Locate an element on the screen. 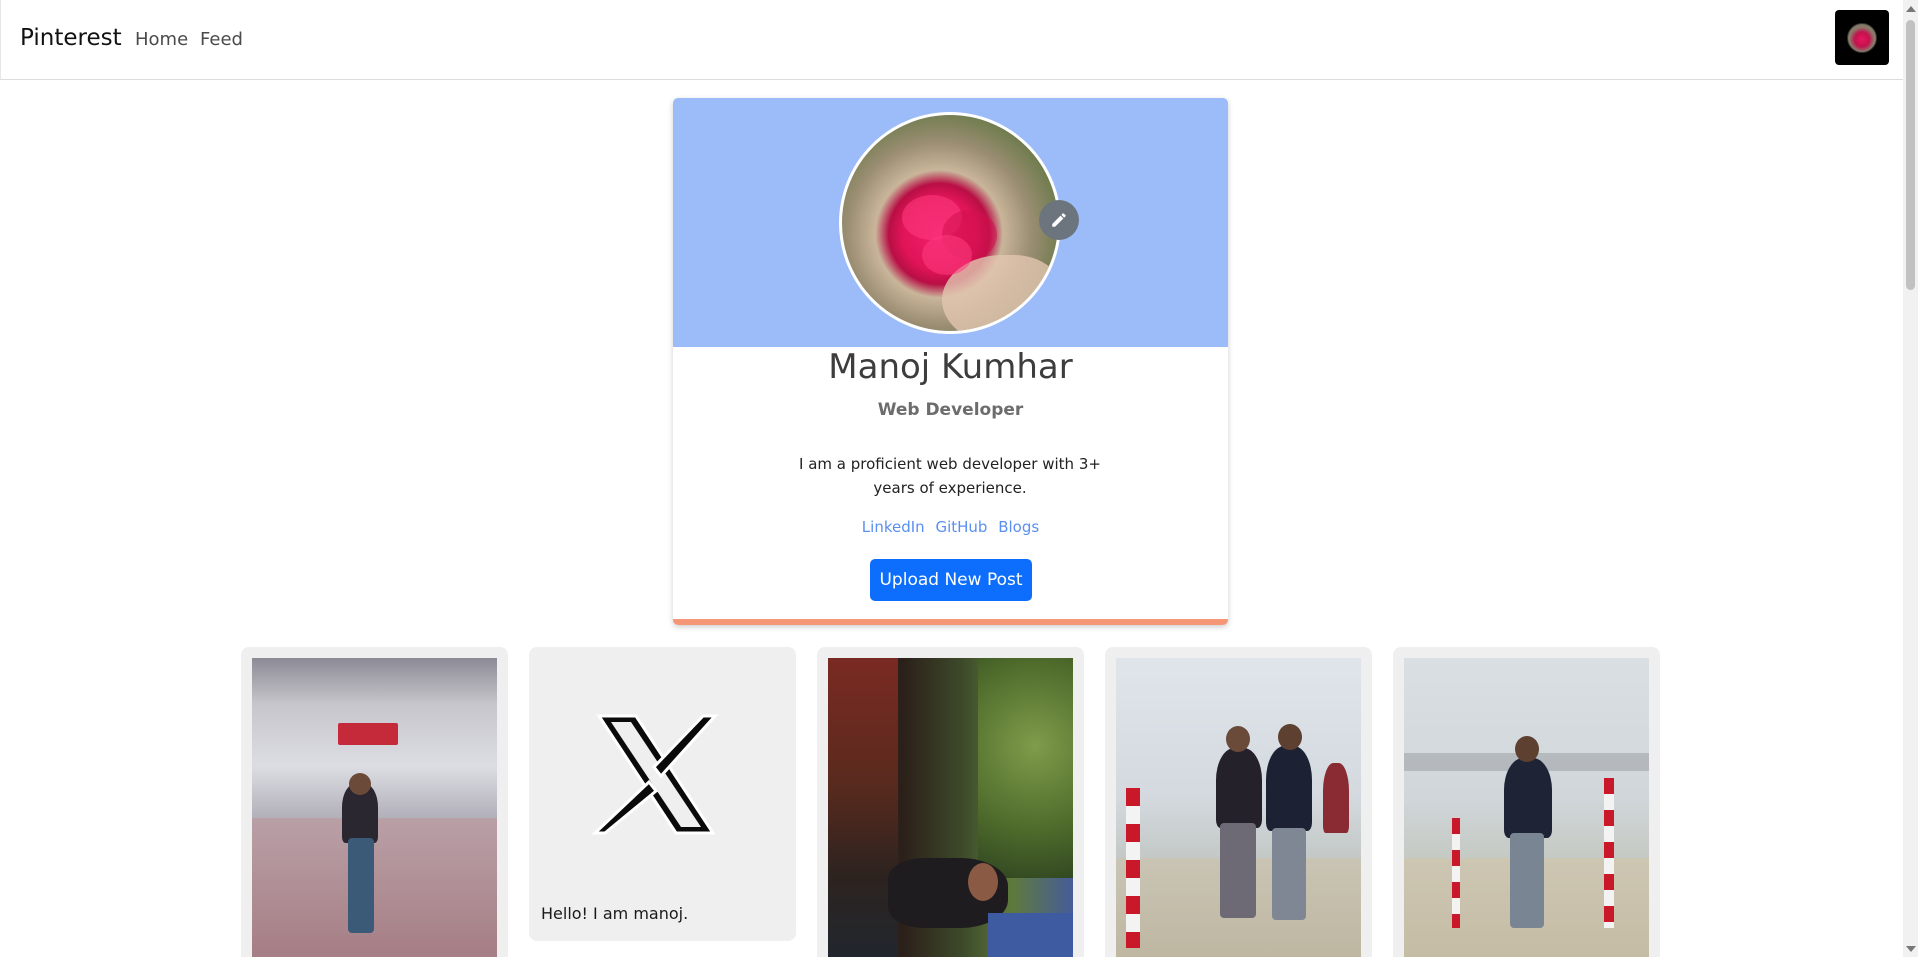 The height and width of the screenshot is (957, 1918). background-person is located at coordinates (1336, 798).